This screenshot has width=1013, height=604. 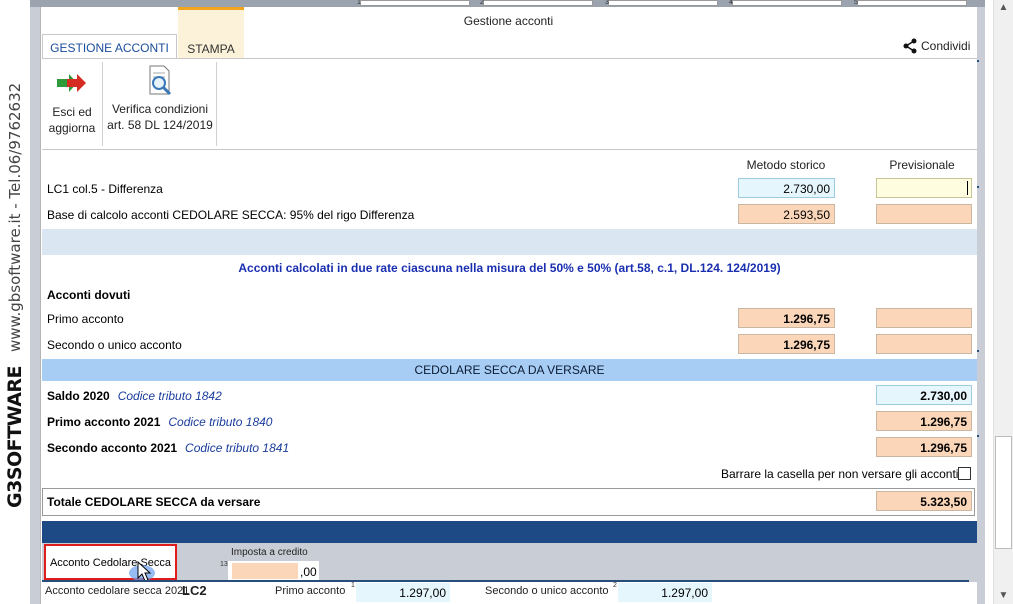 What do you see at coordinates (924, 421) in the screenshot?
I see `primo-acconto-2021-field: 1.296,75` at bounding box center [924, 421].